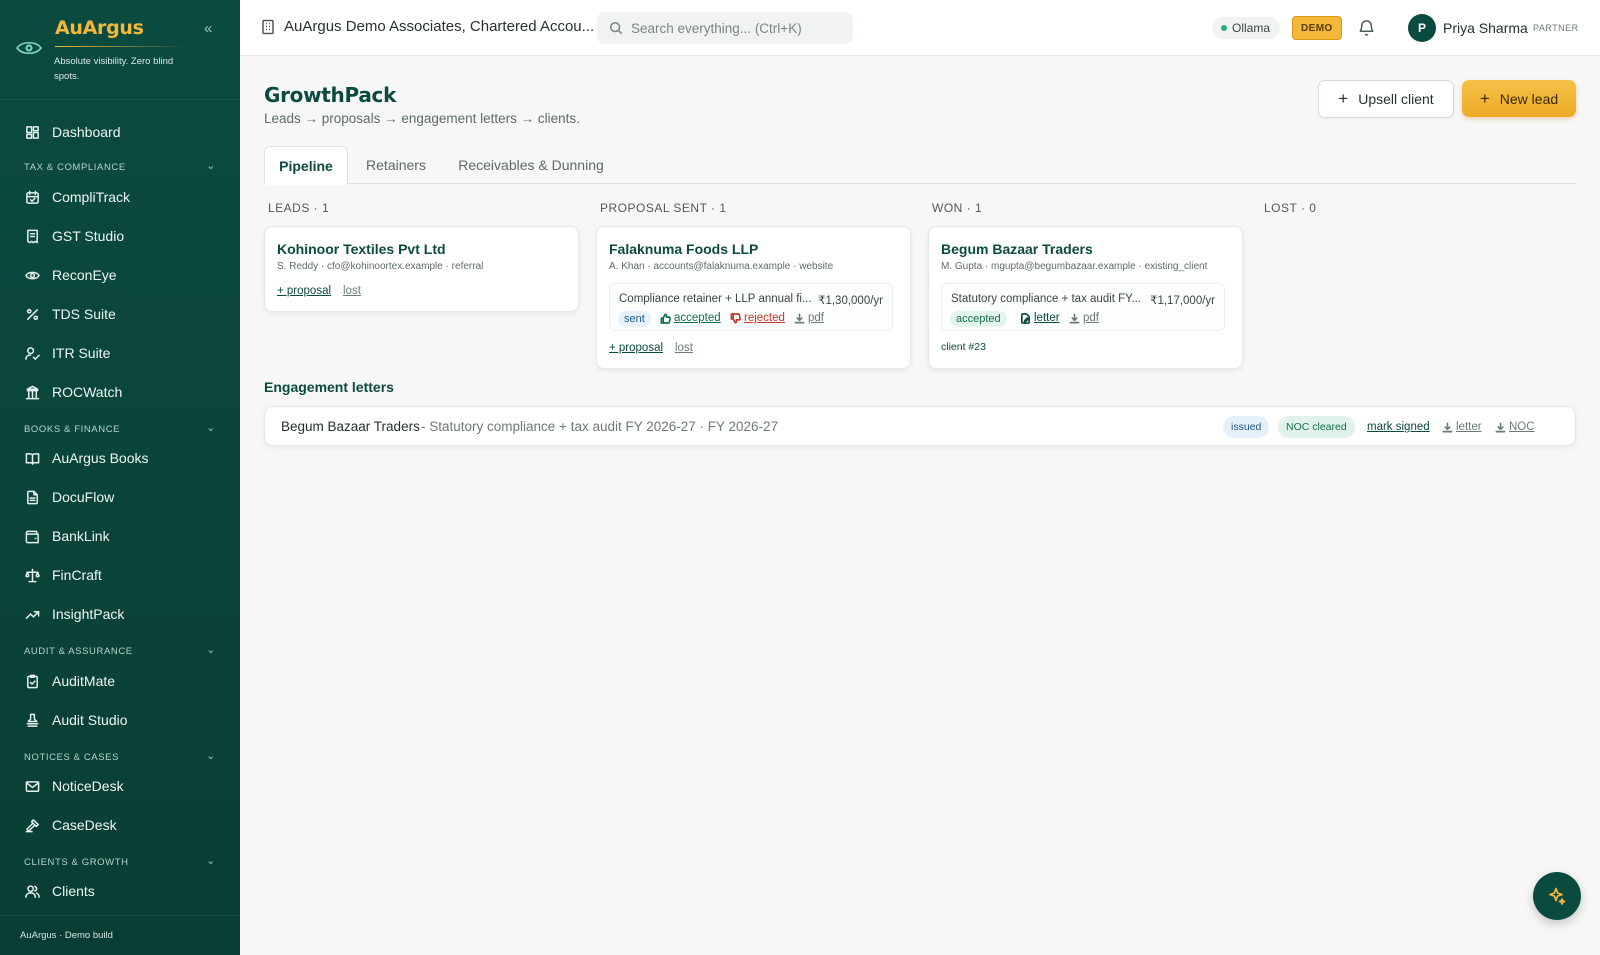 The height and width of the screenshot is (955, 1600). I want to click on mark-accepted-button: accepted, so click(690, 318).